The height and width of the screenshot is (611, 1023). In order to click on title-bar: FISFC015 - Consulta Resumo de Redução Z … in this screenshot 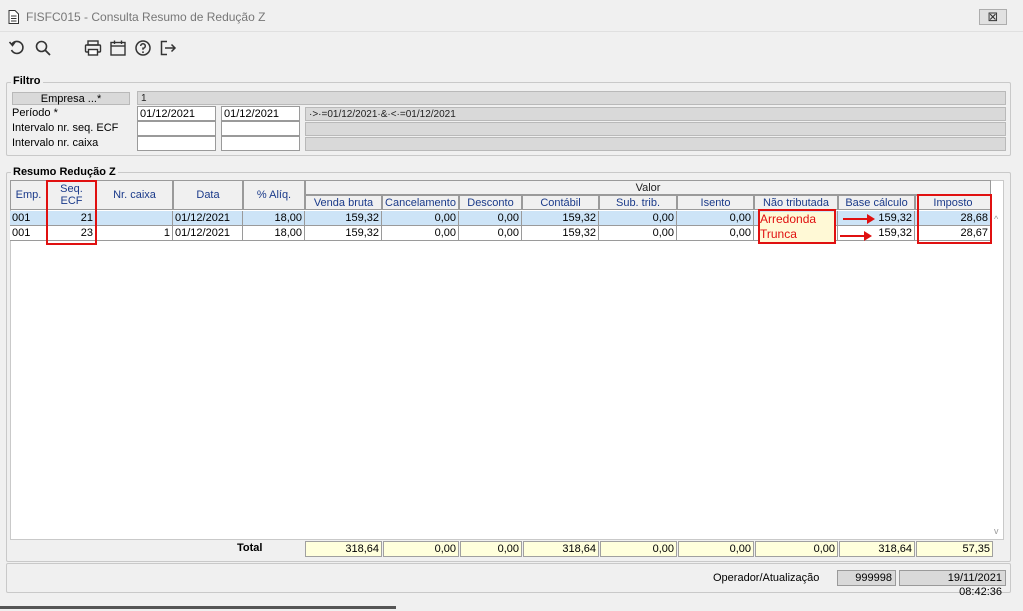, I will do `click(511, 16)`.